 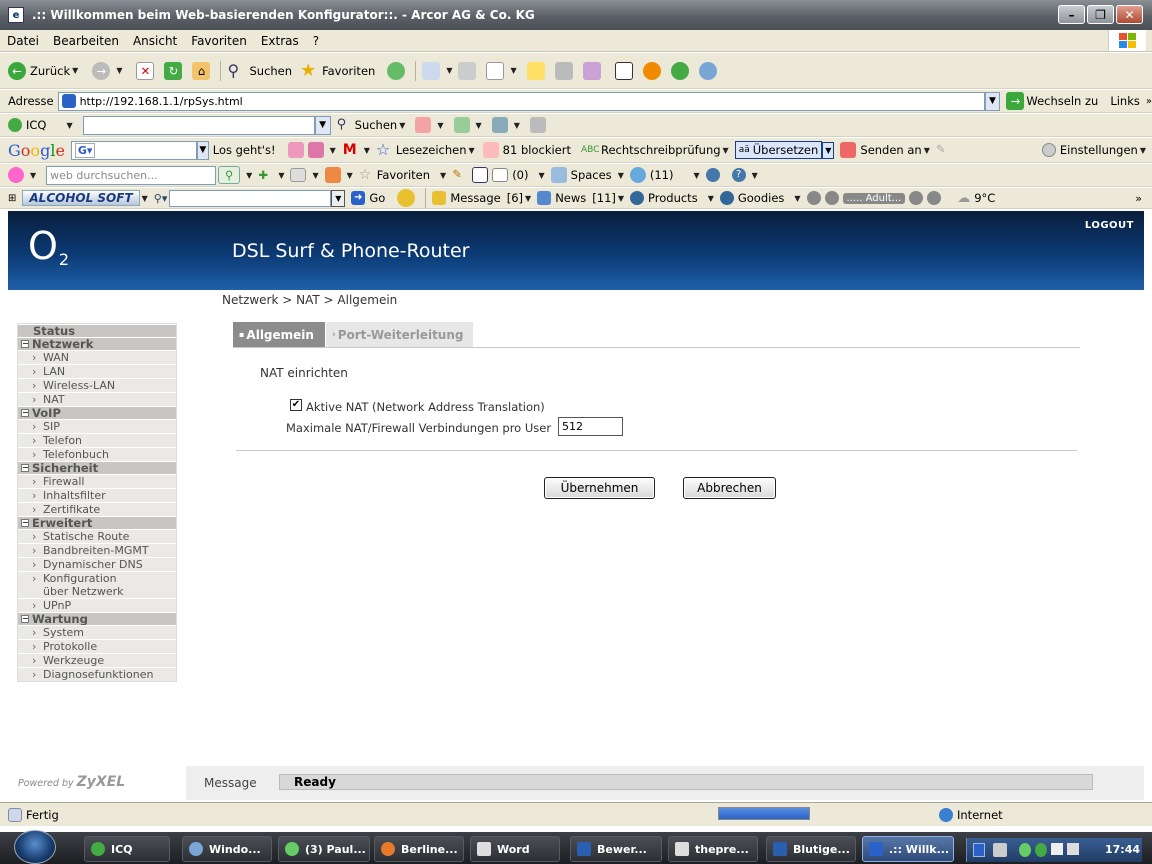 What do you see at coordinates (520, 175) in the screenshot?
I see `mail-count: (0)` at bounding box center [520, 175].